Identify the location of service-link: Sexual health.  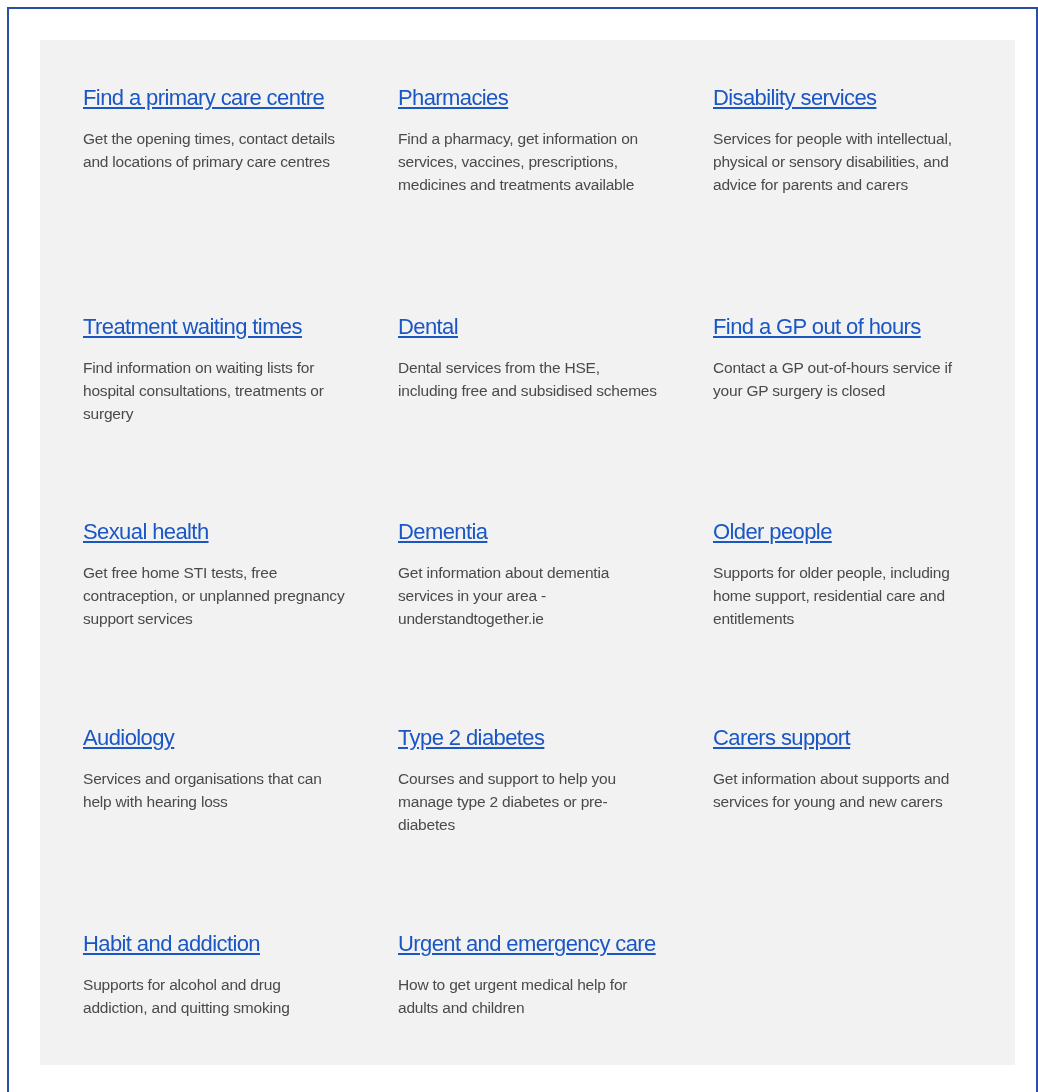
(146, 532).